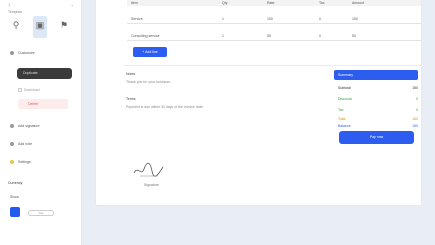  I want to click on summary-label: Subtotal, so click(344, 88).